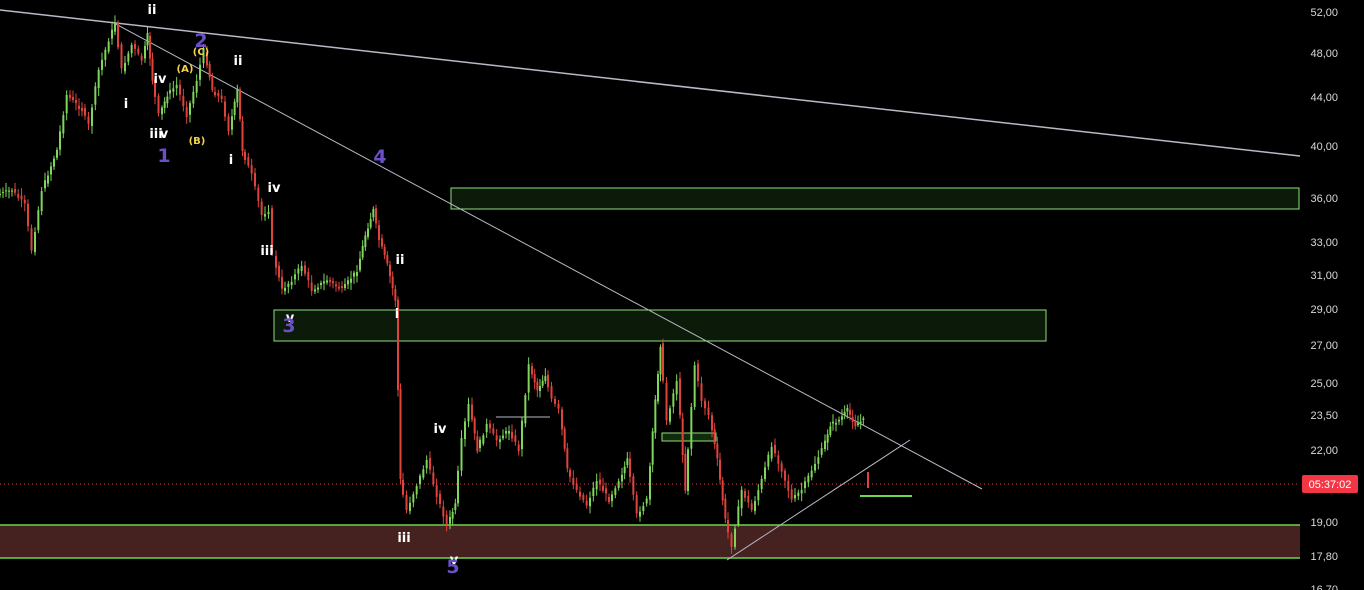 Image resolution: width=1364 pixels, height=590 pixels. I want to click on y-tick-label: 17,80, so click(1324, 557).